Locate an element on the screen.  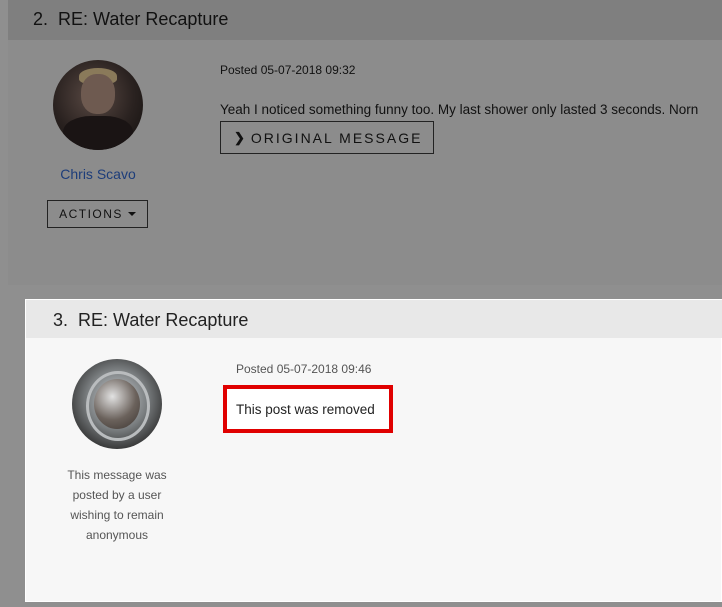
post-3-title: 3. RE: Water Recapture is located at coordinates (150, 320).